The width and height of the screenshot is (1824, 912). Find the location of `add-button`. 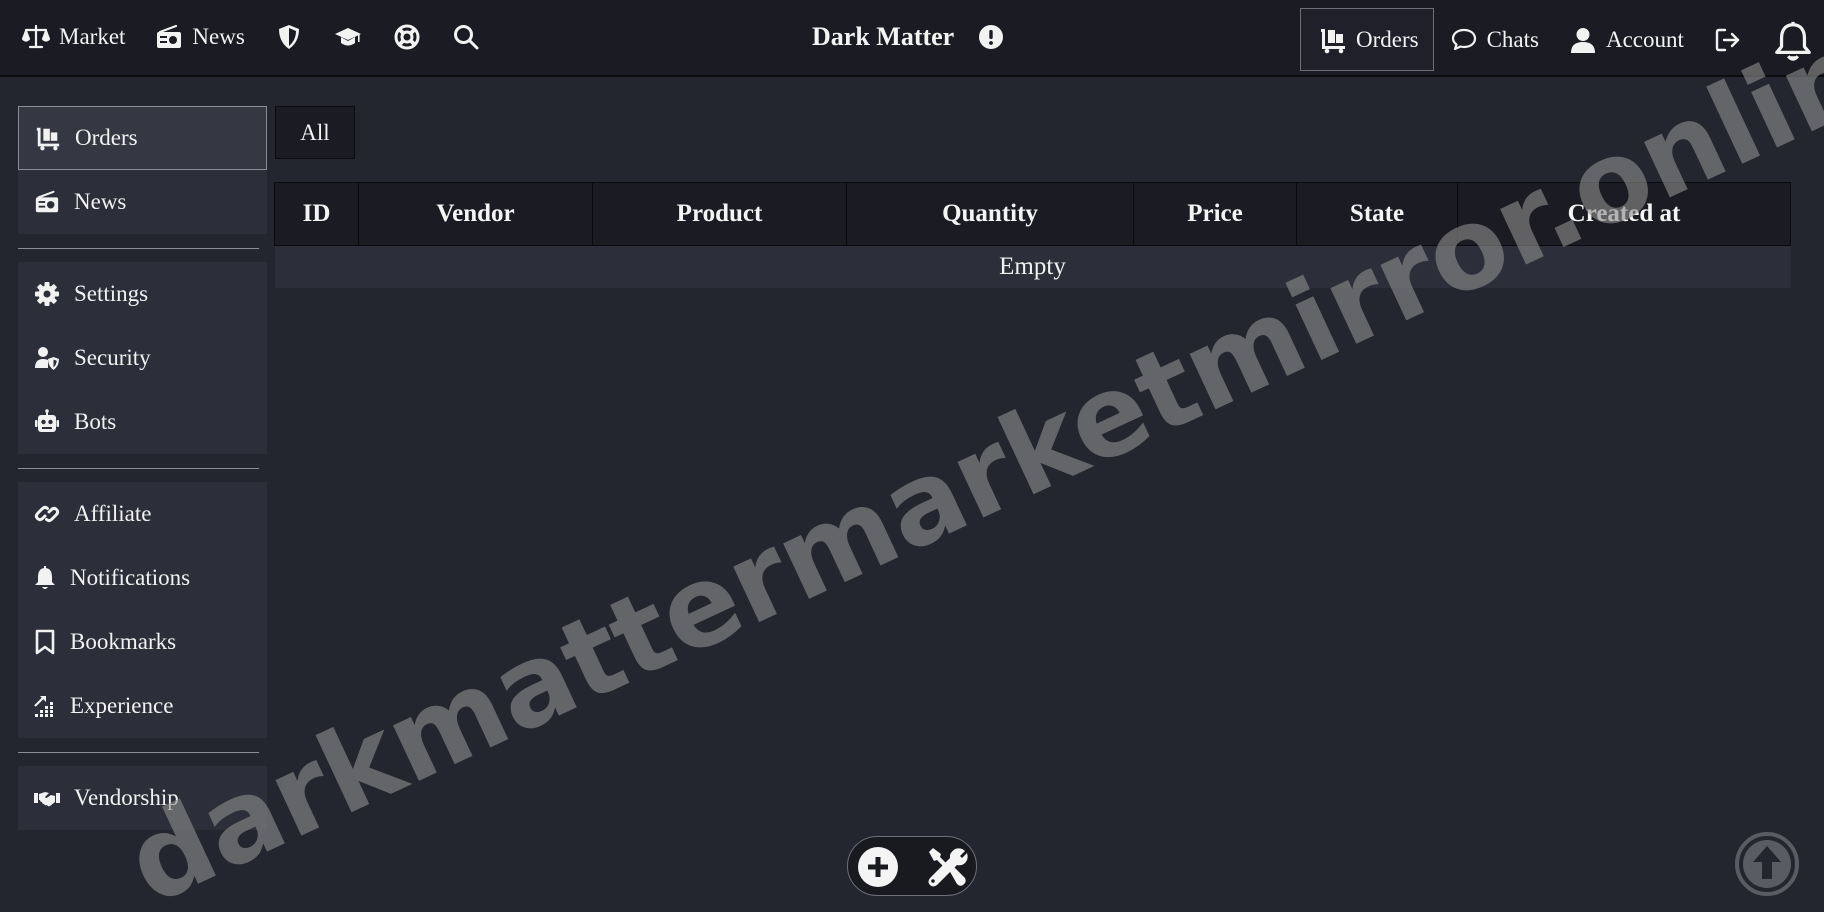

add-button is located at coordinates (878, 867).